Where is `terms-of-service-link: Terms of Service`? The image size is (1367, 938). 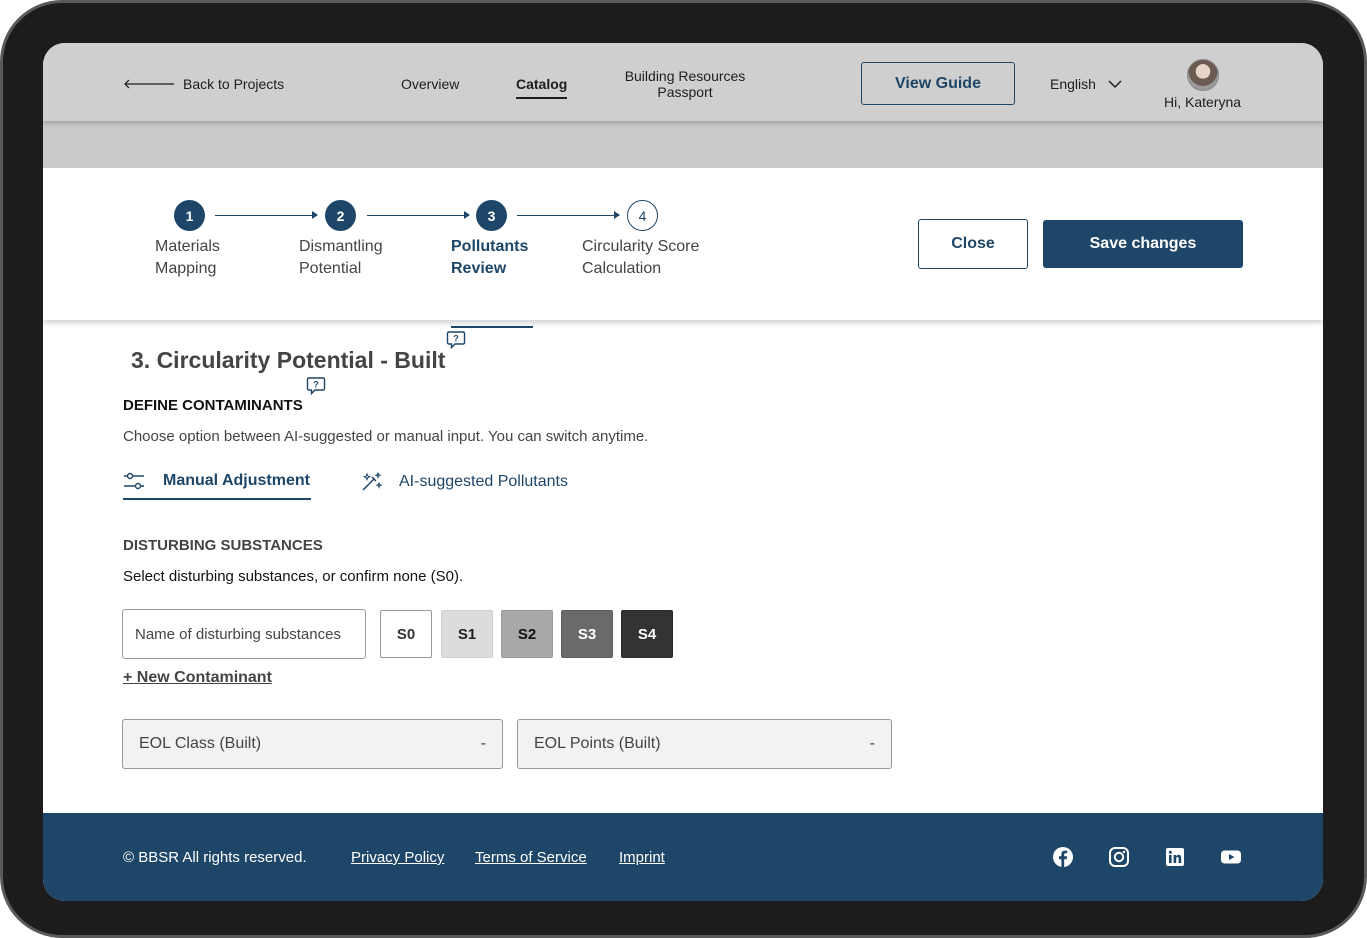 terms-of-service-link: Terms of Service is located at coordinates (531, 857).